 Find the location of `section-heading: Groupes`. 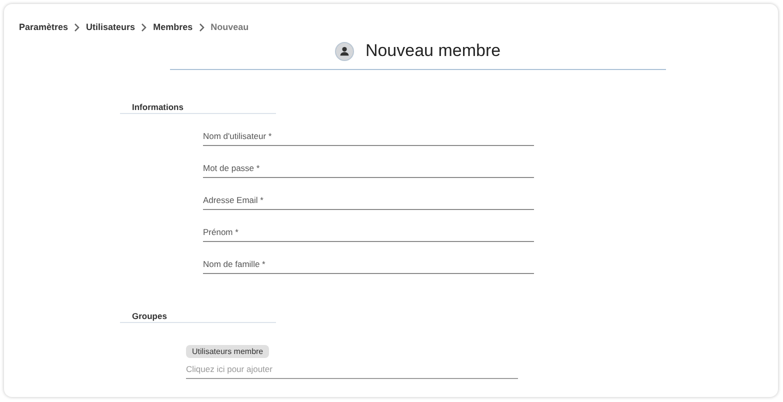

section-heading: Groupes is located at coordinates (149, 316).